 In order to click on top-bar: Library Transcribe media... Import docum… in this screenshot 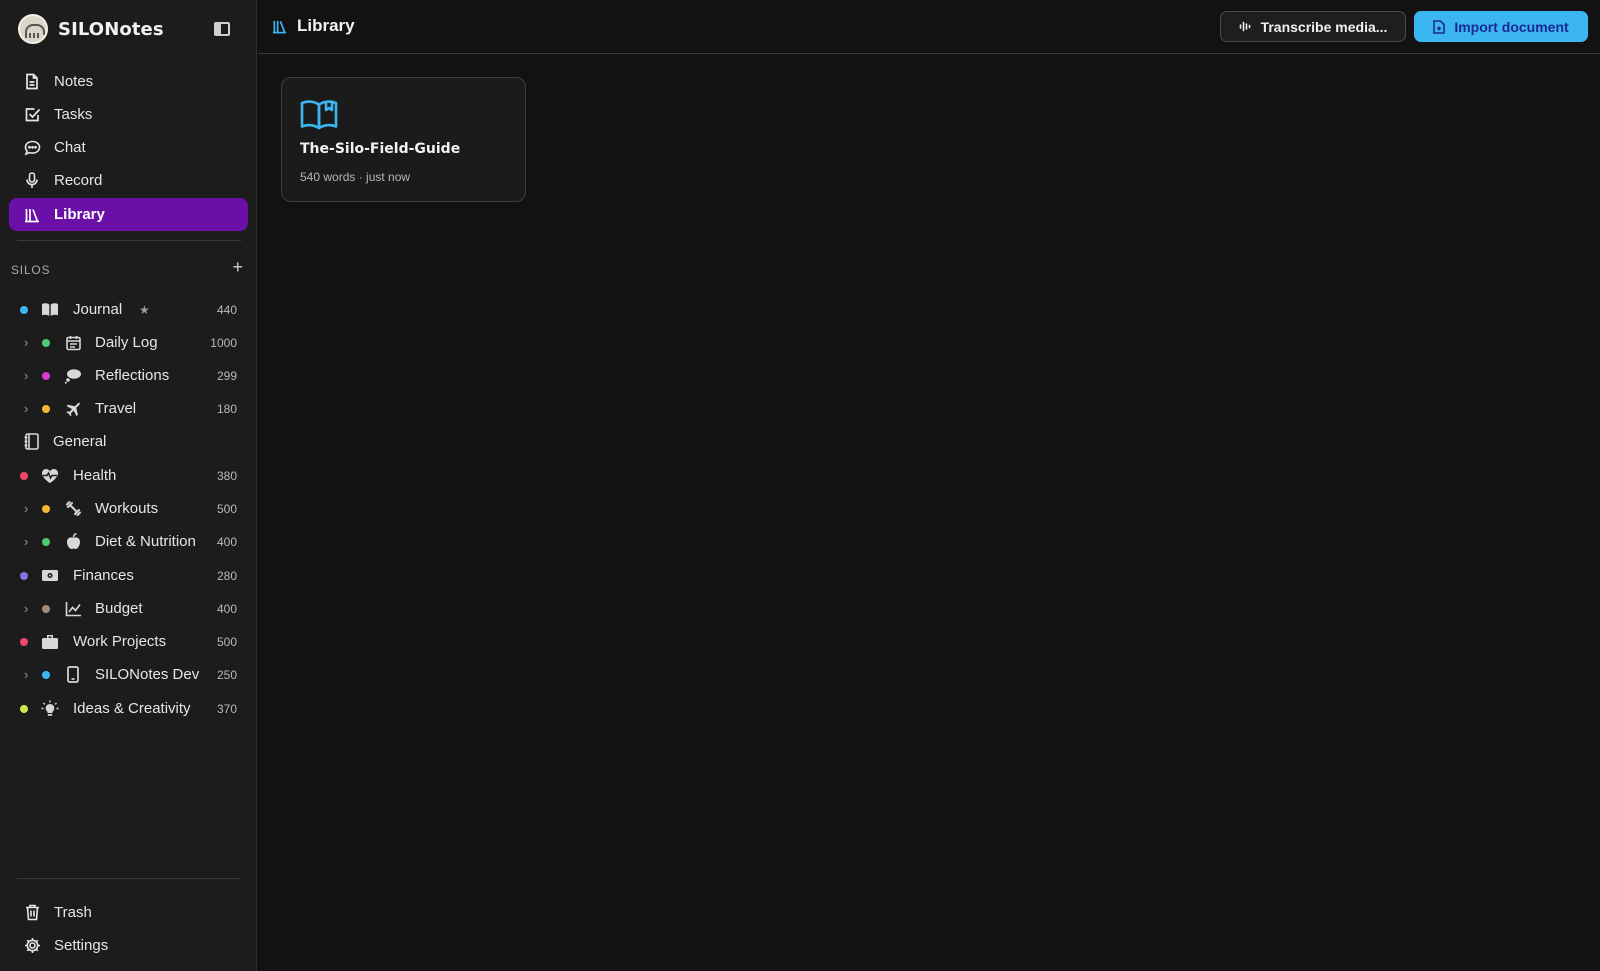, I will do `click(929, 27)`.